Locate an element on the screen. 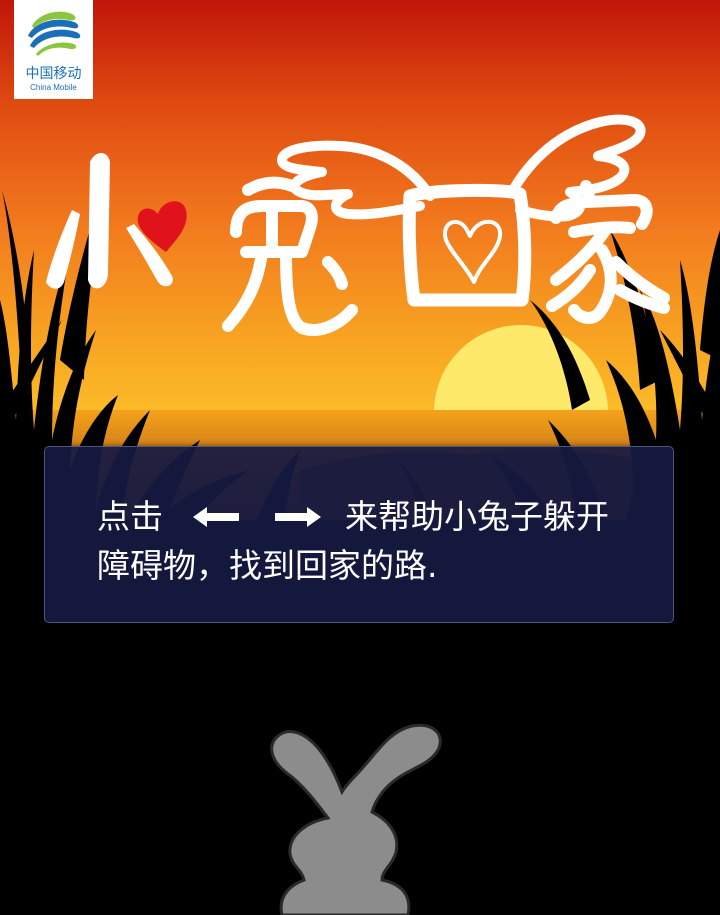  china-mobile-logo: 中国移动 China Mobile is located at coordinates (53, 49).